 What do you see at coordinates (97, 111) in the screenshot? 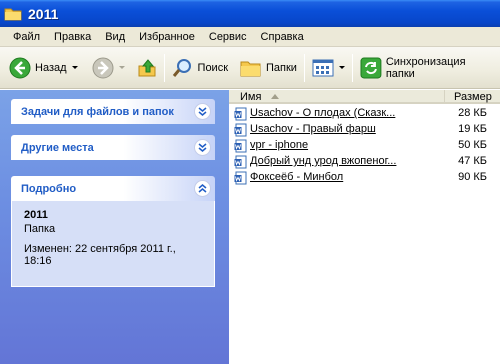
I see `file-tasks-title: Задачи для файлов и папок` at bounding box center [97, 111].